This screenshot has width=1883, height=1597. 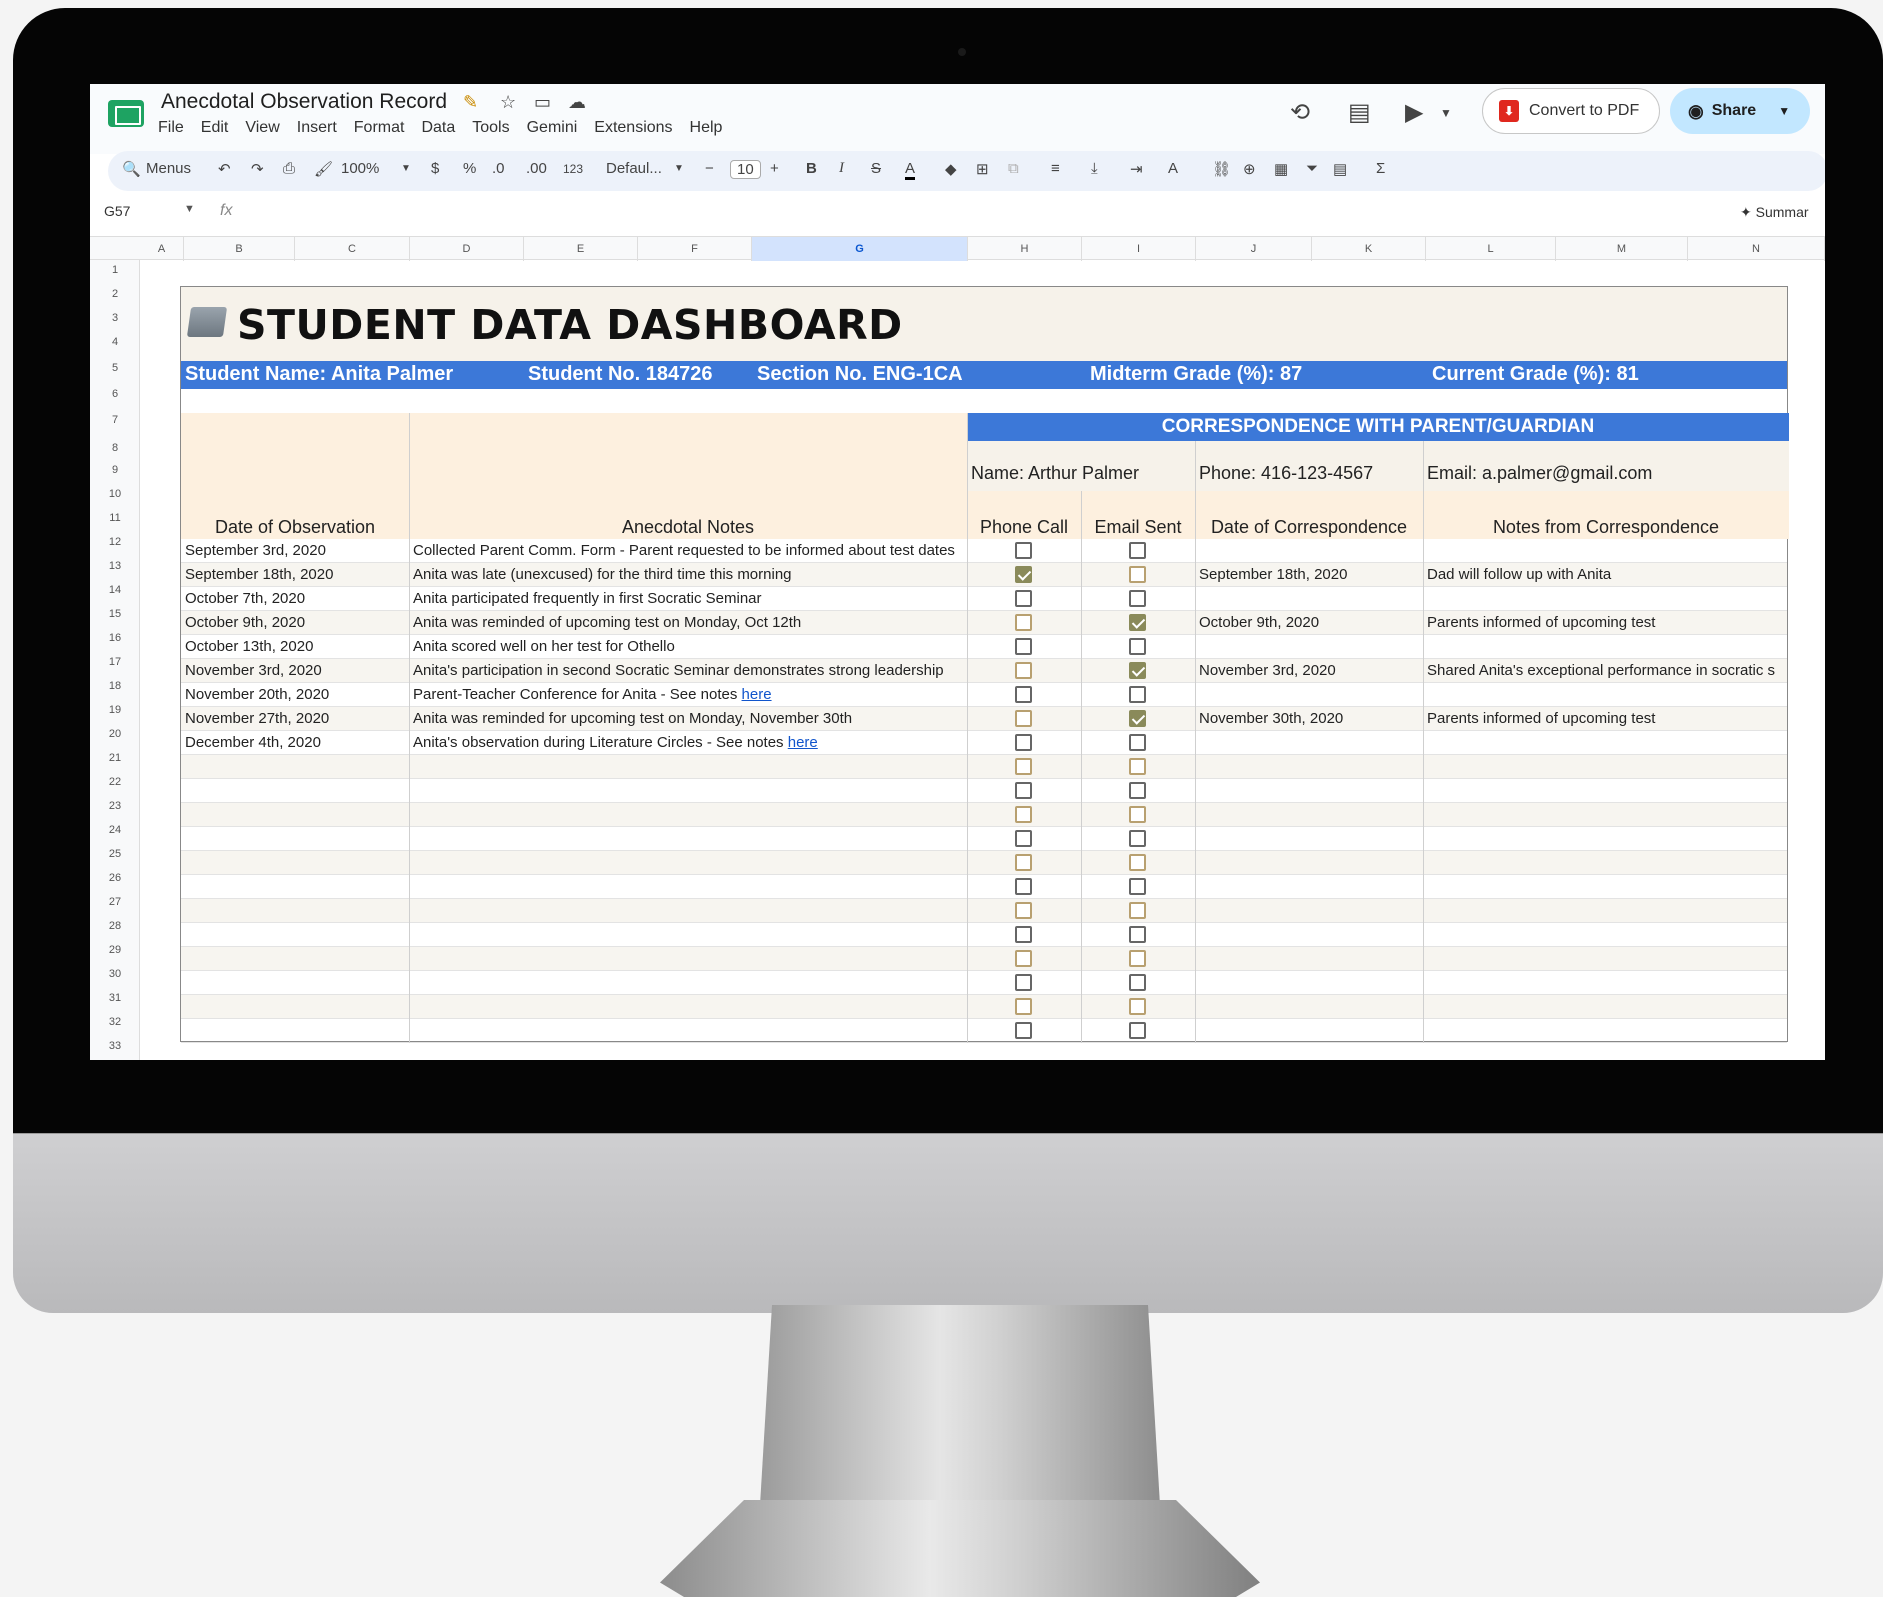 What do you see at coordinates (296, 646) in the screenshot?
I see `observation-date: October 13th, 2020` at bounding box center [296, 646].